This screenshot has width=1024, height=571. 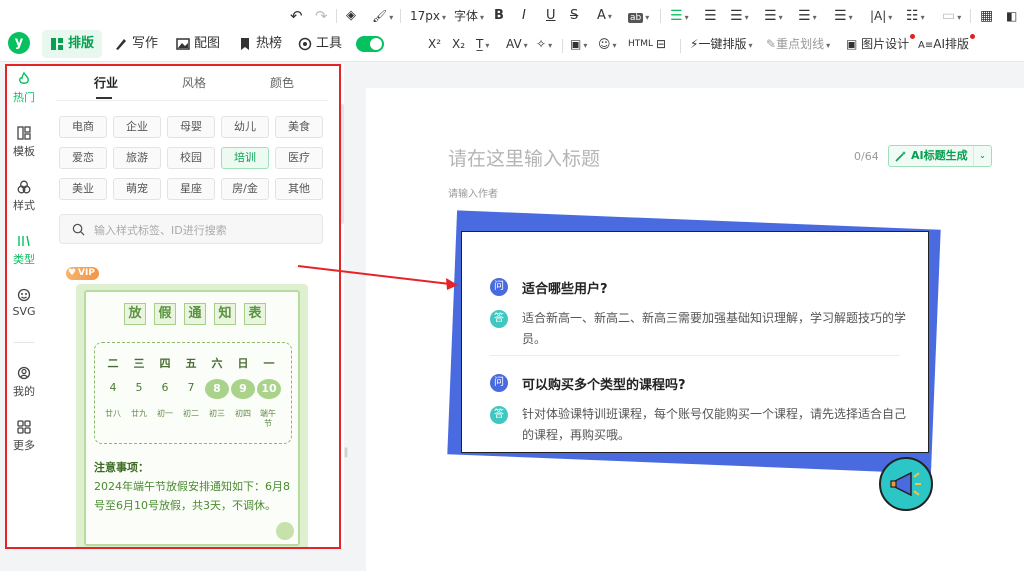 What do you see at coordinates (299, 158) in the screenshot?
I see `tag-button: 医疗` at bounding box center [299, 158].